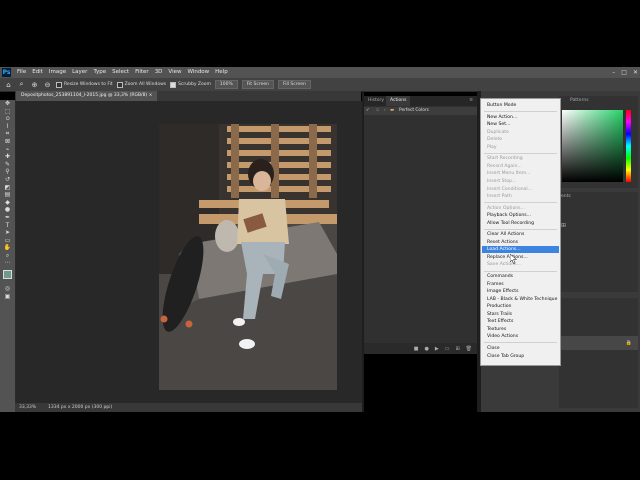  What do you see at coordinates (416, 349) in the screenshot?
I see `stop-icon: ■` at bounding box center [416, 349].